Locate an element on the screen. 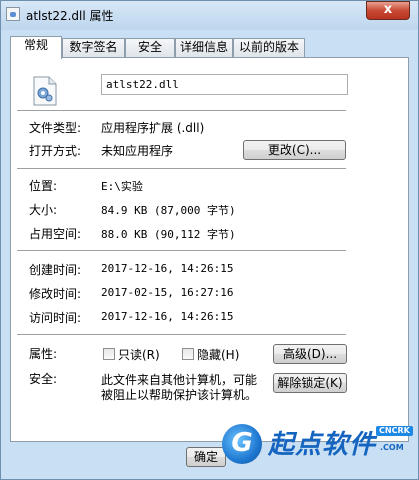  size-on-disk-label: 占用空间: is located at coordinates (55, 234).